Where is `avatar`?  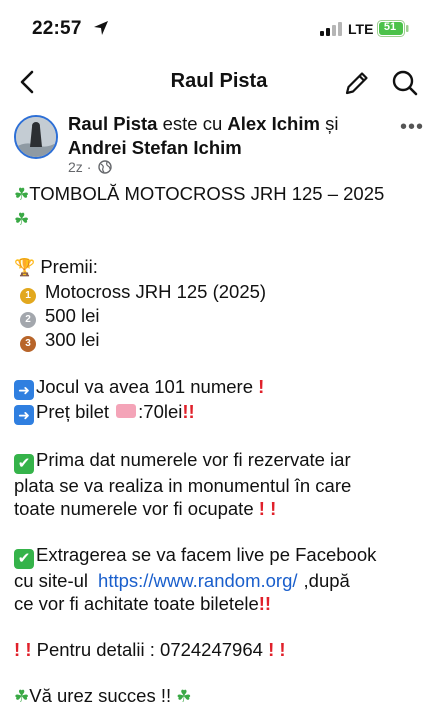 avatar is located at coordinates (36, 137).